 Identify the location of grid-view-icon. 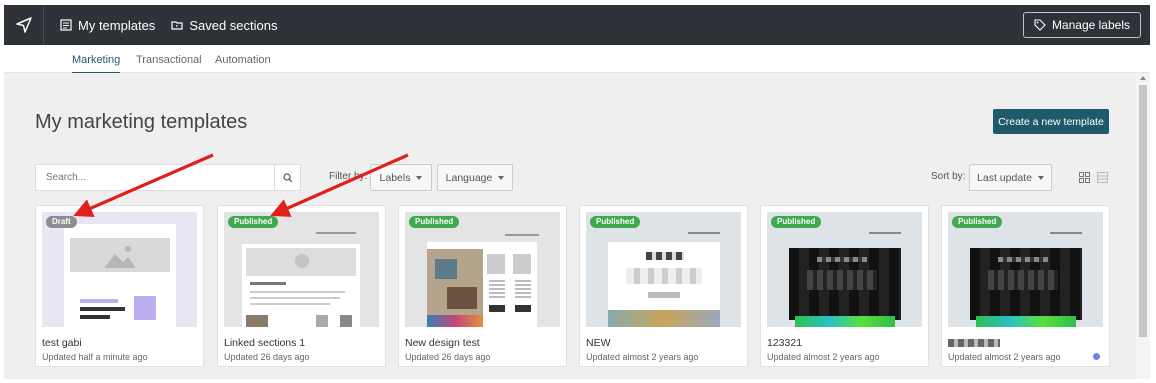
(1084, 177).